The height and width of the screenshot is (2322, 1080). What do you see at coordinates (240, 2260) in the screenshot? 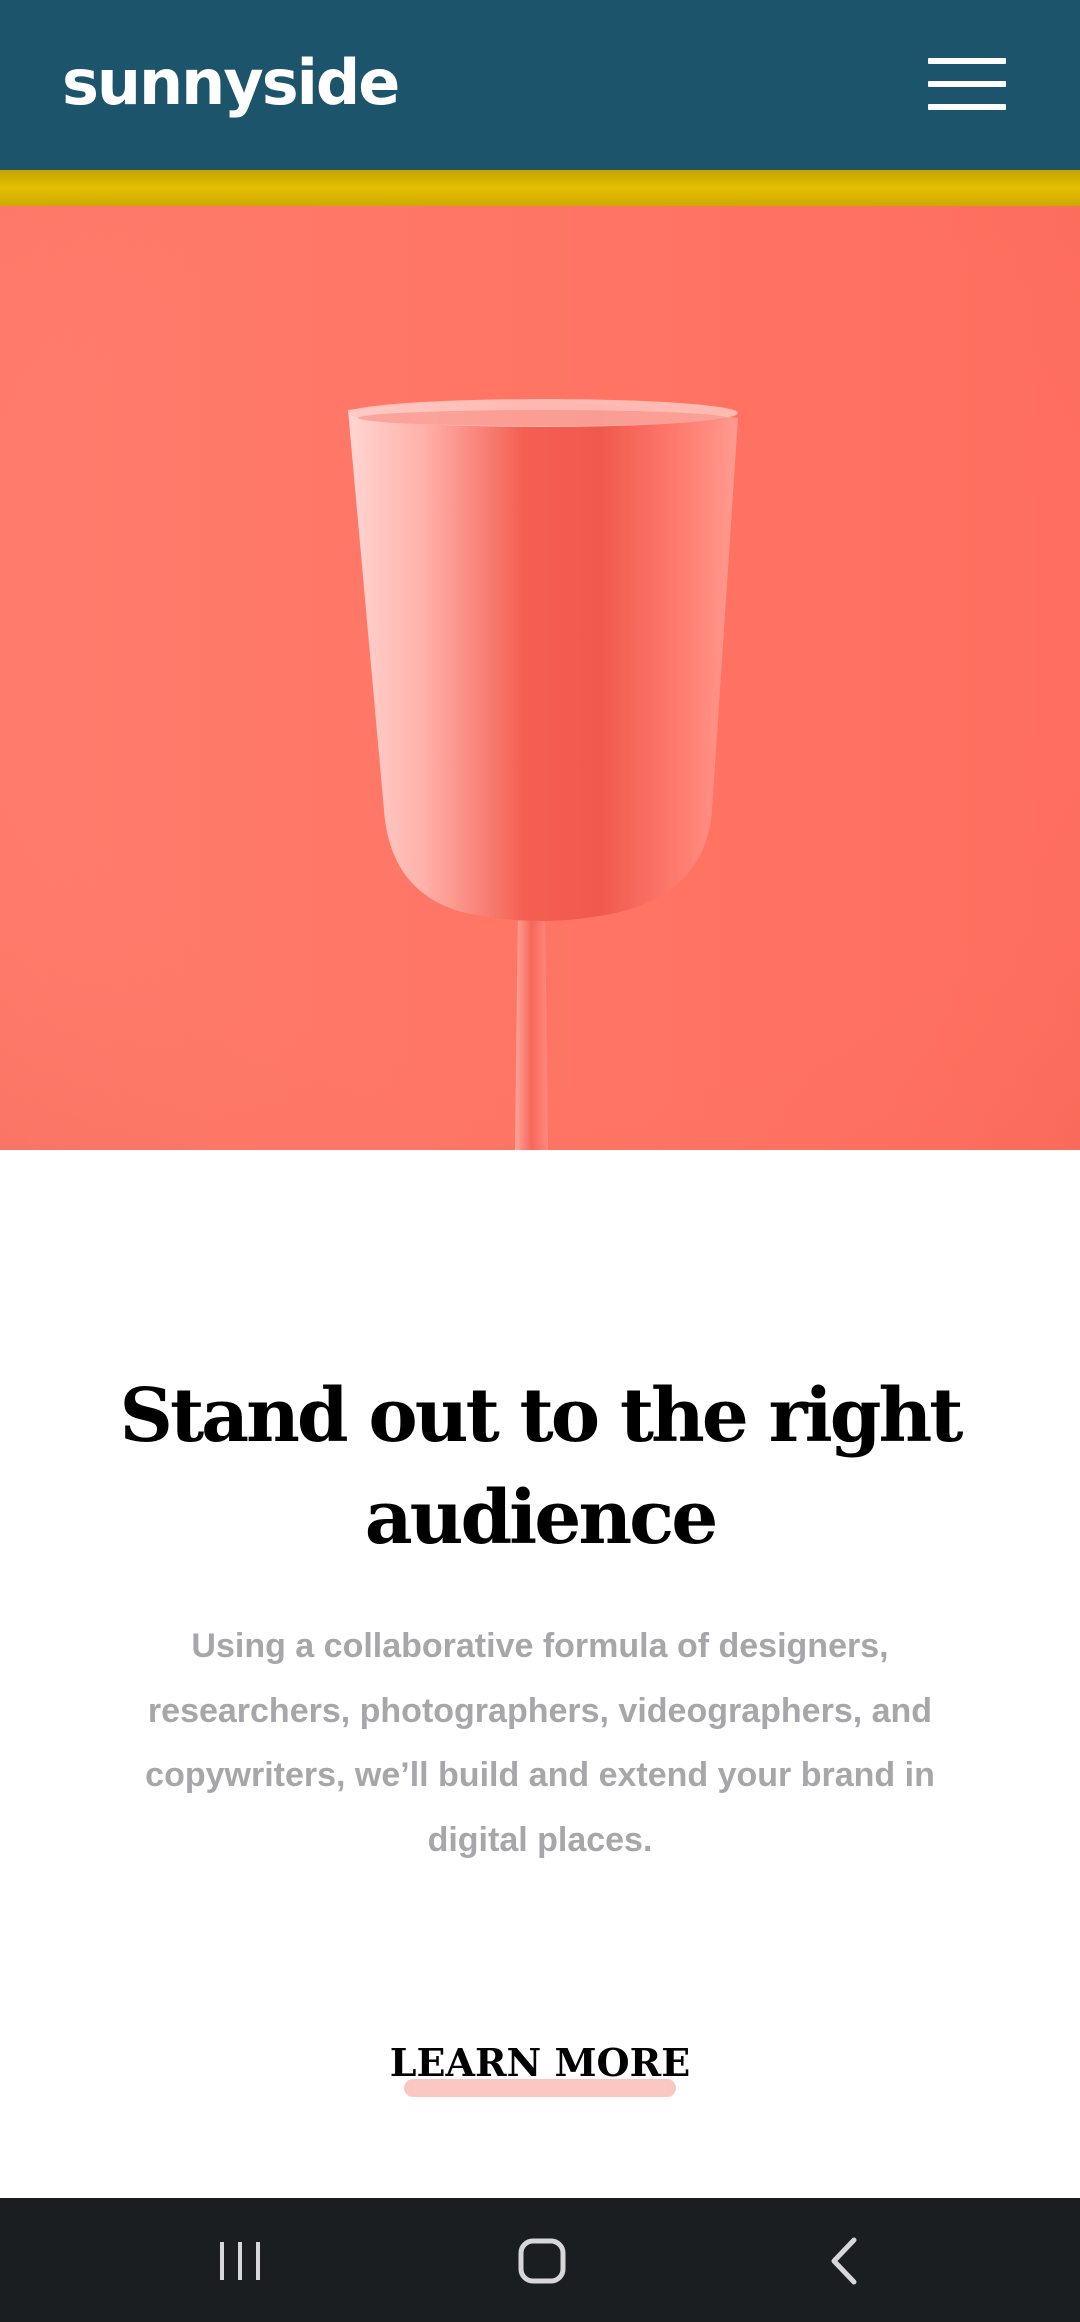
I see `recent-apps-icon` at bounding box center [240, 2260].